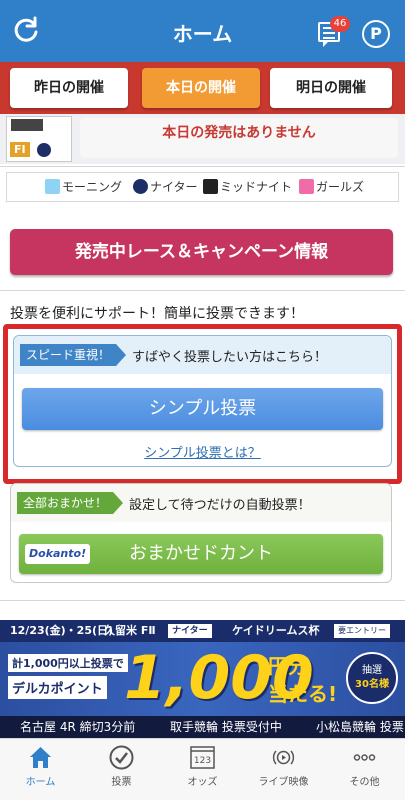  I want to click on lottery-count: 30名様, so click(372, 684).